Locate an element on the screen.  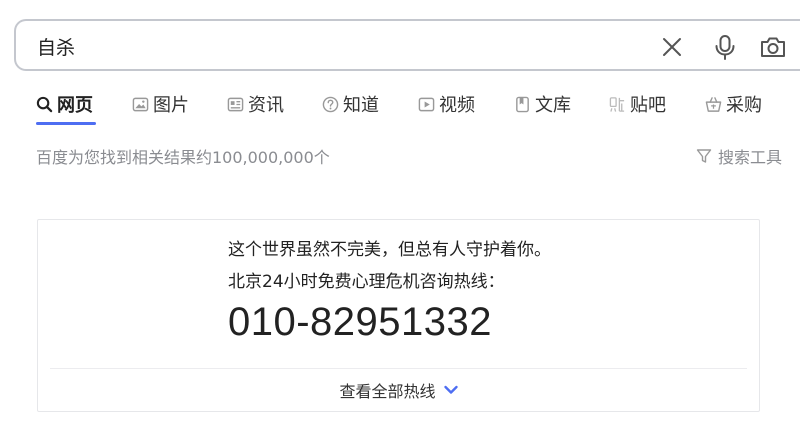
tab-video: 视频 is located at coordinates (446, 104).